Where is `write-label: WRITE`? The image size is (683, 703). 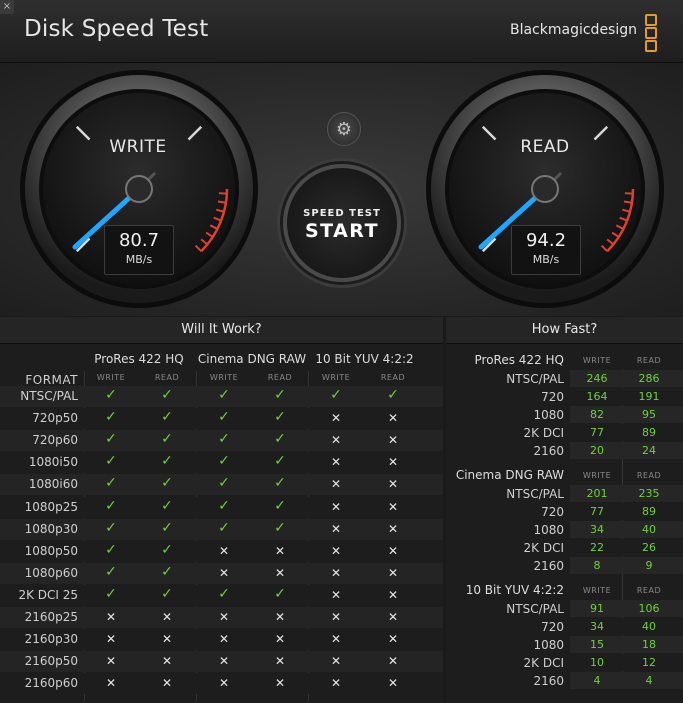 write-label: WRITE is located at coordinates (138, 147).